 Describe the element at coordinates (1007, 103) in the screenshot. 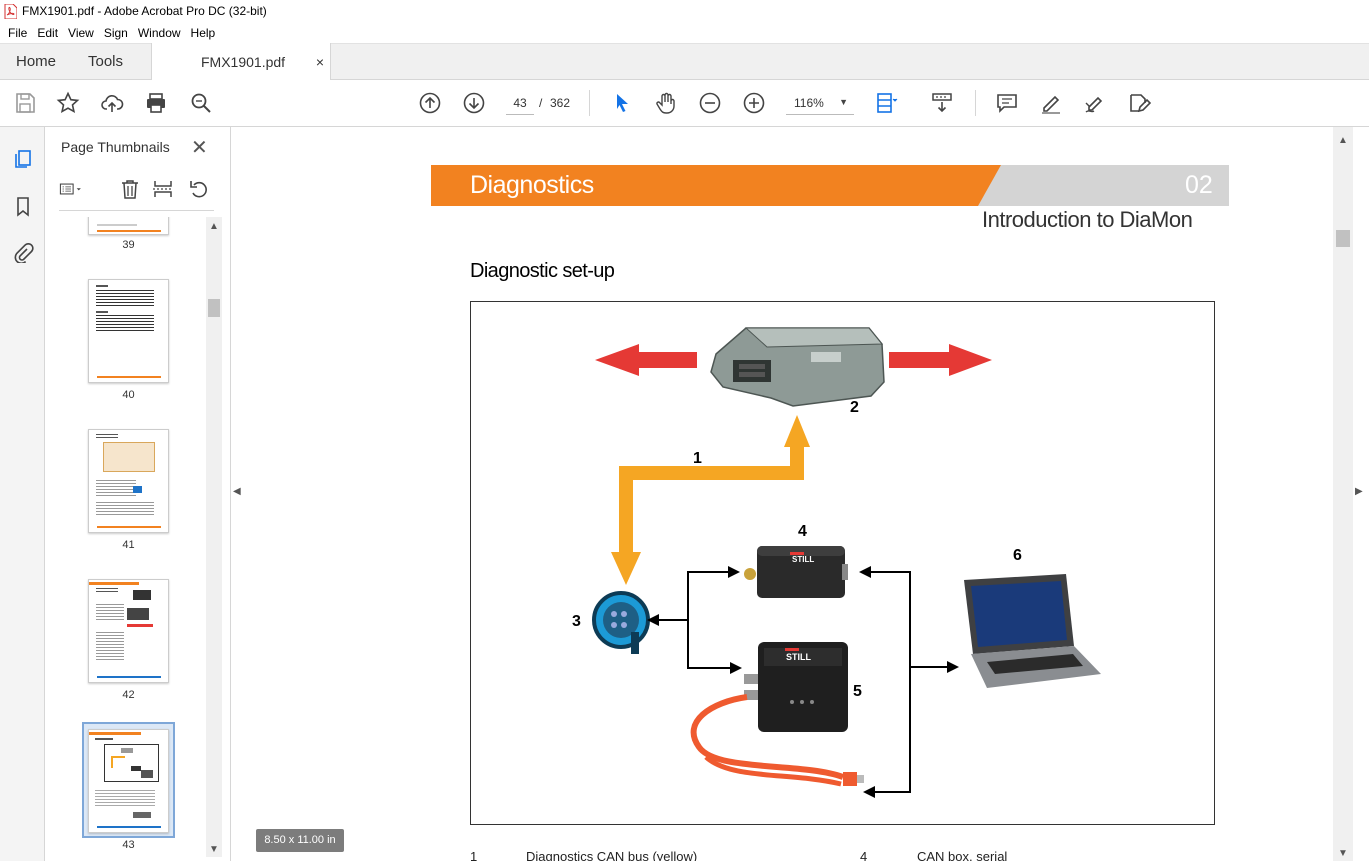

I see `comment-icon` at that location.